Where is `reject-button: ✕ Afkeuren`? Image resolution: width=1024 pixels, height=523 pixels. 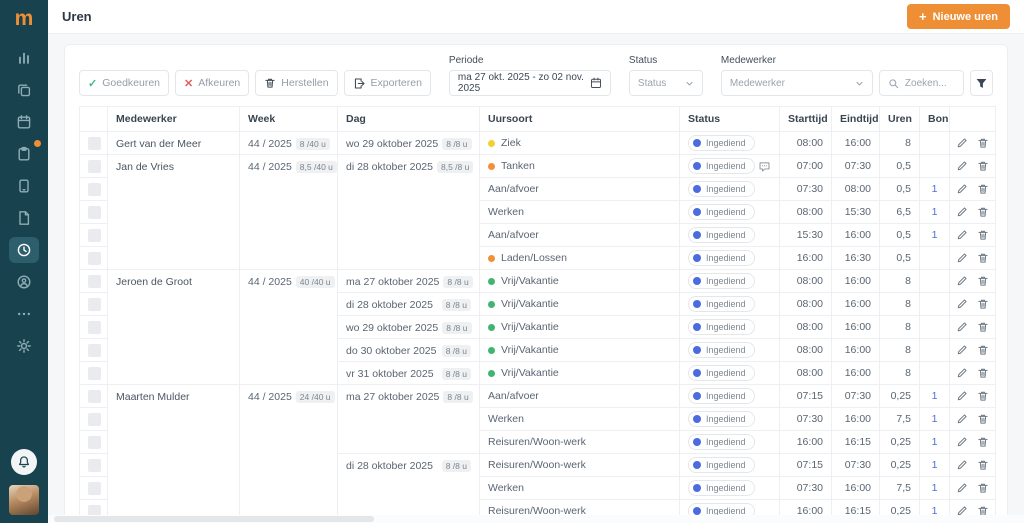 reject-button: ✕ Afkeuren is located at coordinates (212, 83).